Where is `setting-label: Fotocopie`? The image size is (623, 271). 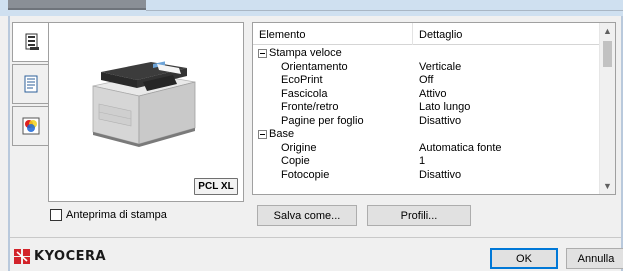 setting-label: Fotocopie is located at coordinates (305, 174).